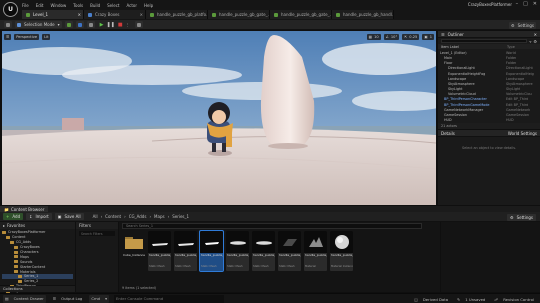 The height and width of the screenshot is (303, 540). What do you see at coordinates (522, 25) in the screenshot?
I see `settings-button: ⚙ Settings` at bounding box center [522, 25].